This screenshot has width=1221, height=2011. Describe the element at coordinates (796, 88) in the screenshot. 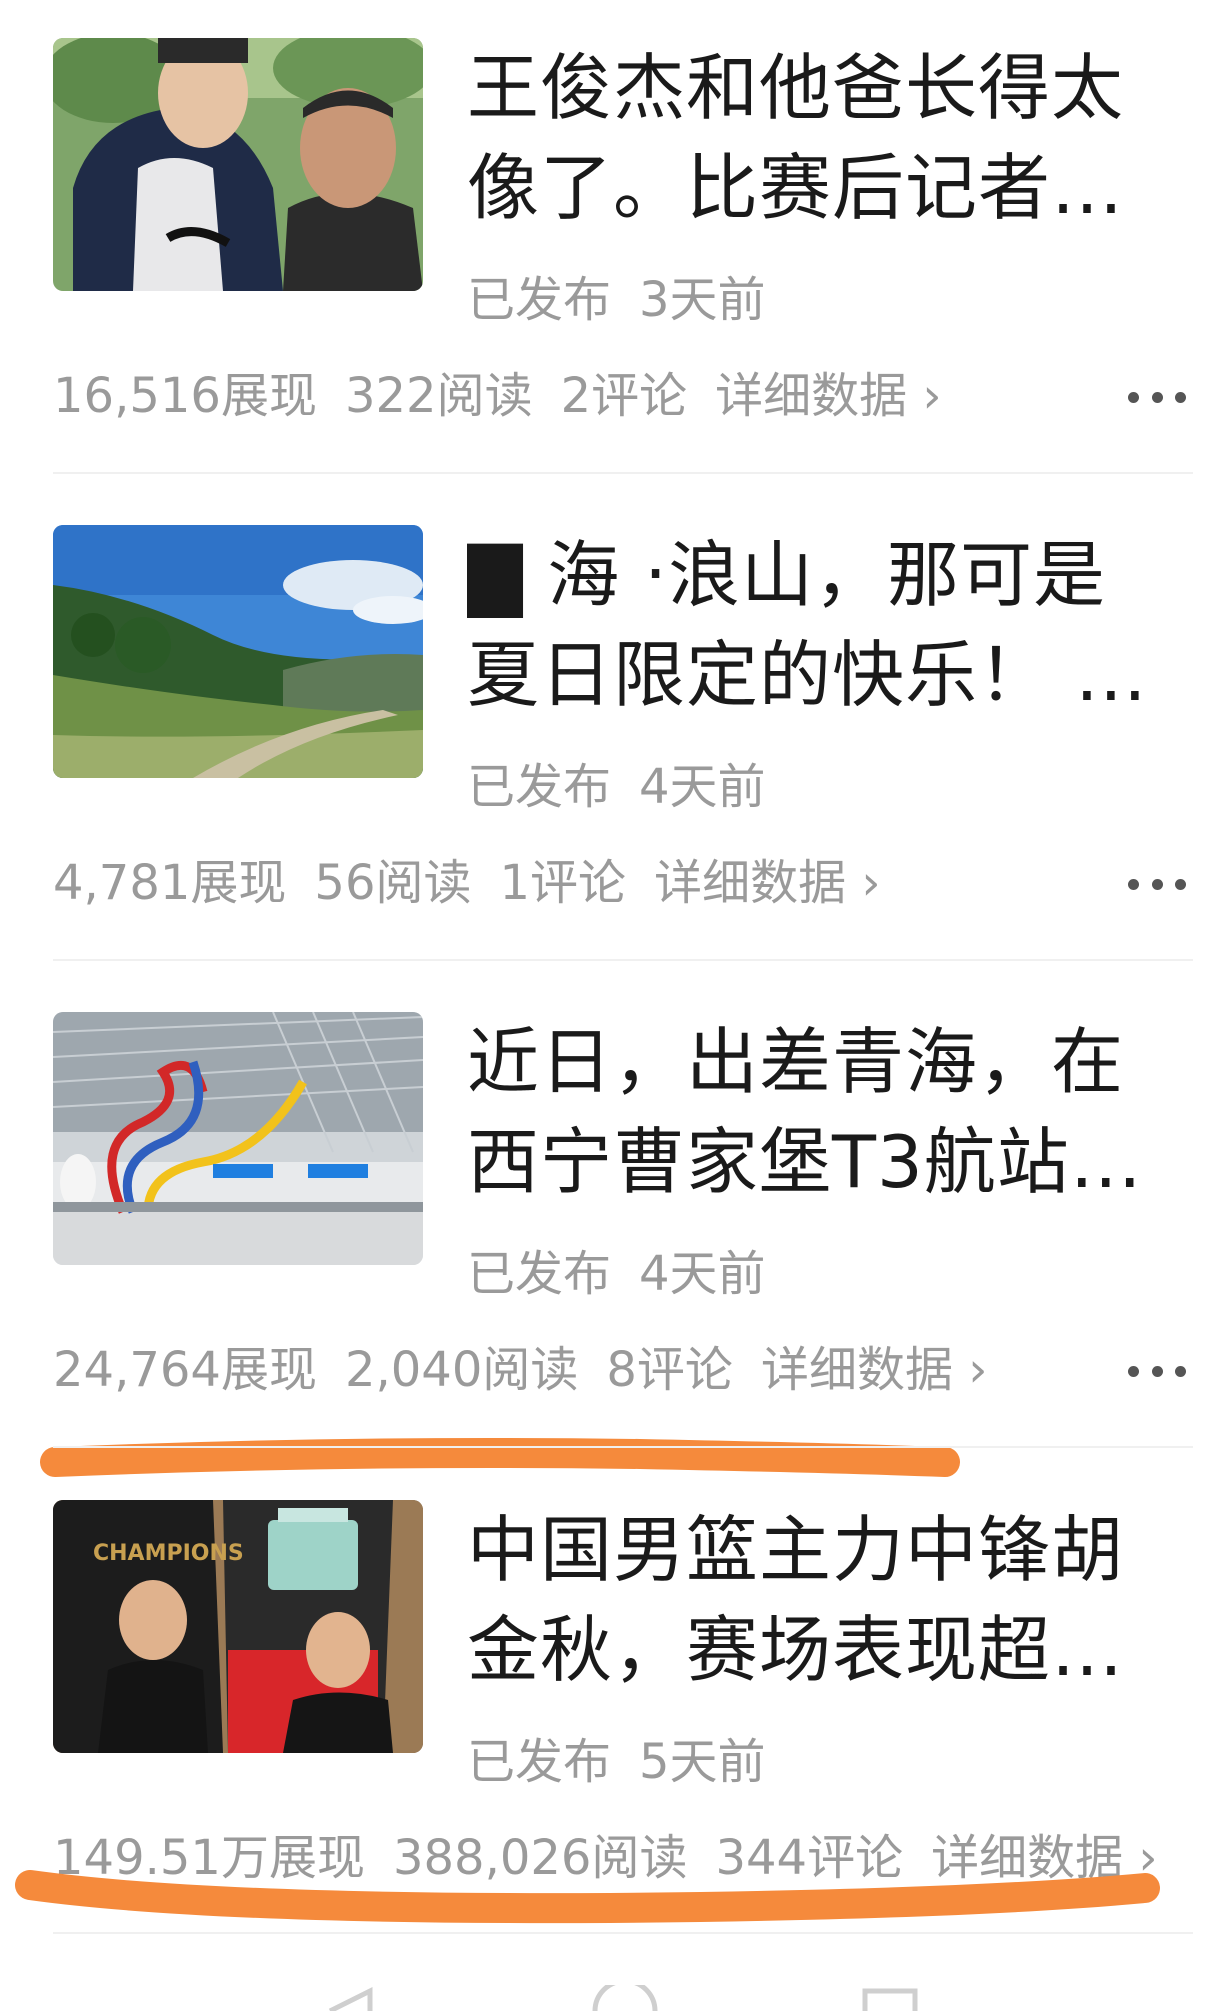

I see `title-line: 王俊杰和他爸长得太` at that location.